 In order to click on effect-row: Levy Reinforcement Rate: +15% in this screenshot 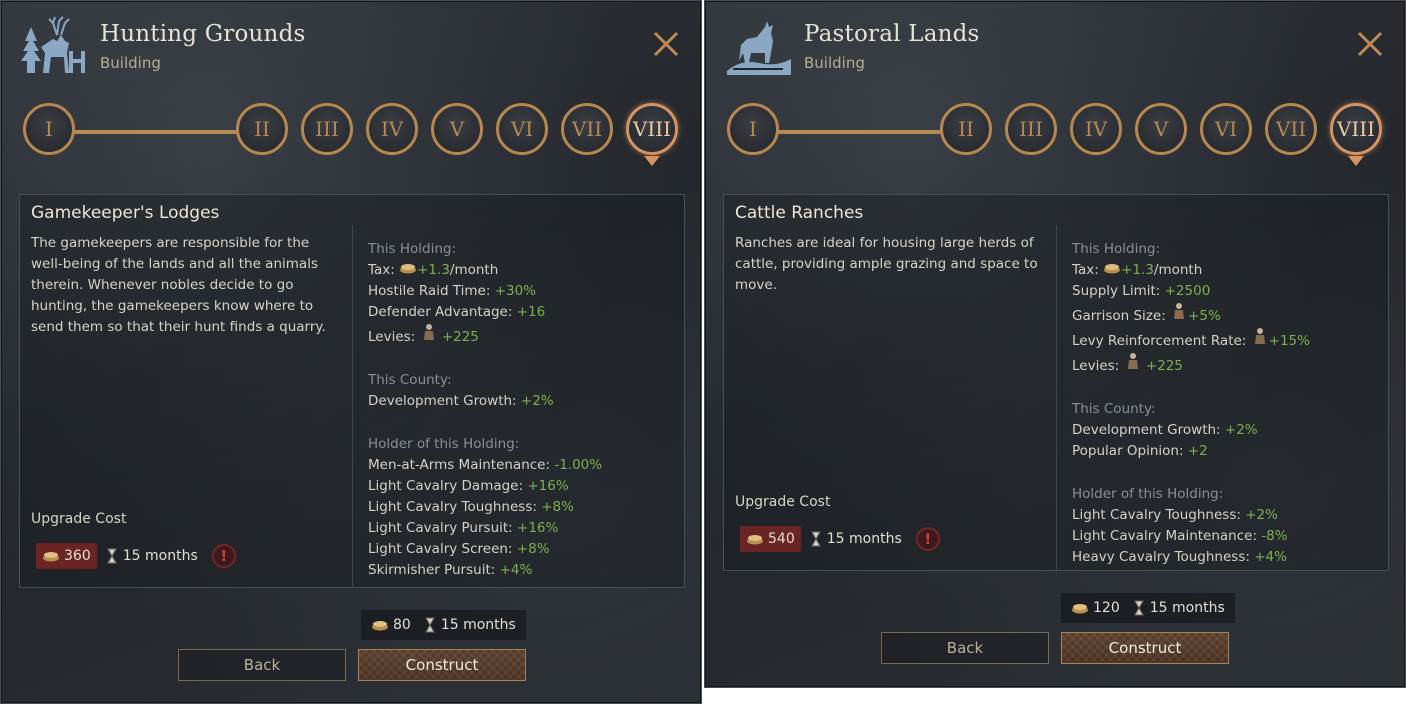, I will do `click(1227, 339)`.